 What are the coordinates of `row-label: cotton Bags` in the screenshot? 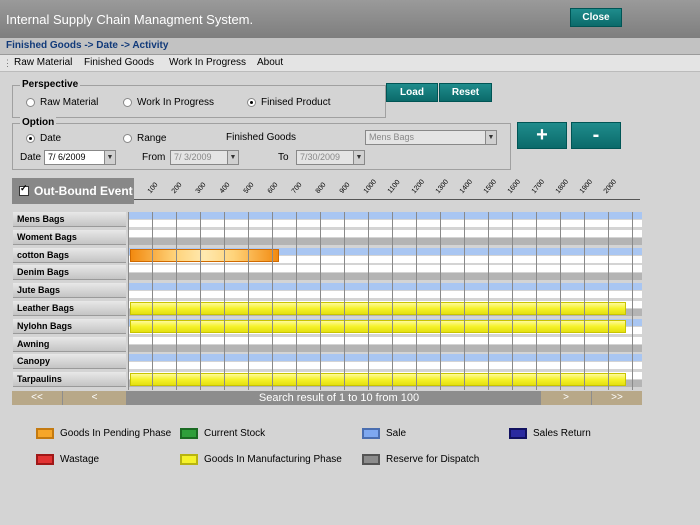 It's located at (69, 255).